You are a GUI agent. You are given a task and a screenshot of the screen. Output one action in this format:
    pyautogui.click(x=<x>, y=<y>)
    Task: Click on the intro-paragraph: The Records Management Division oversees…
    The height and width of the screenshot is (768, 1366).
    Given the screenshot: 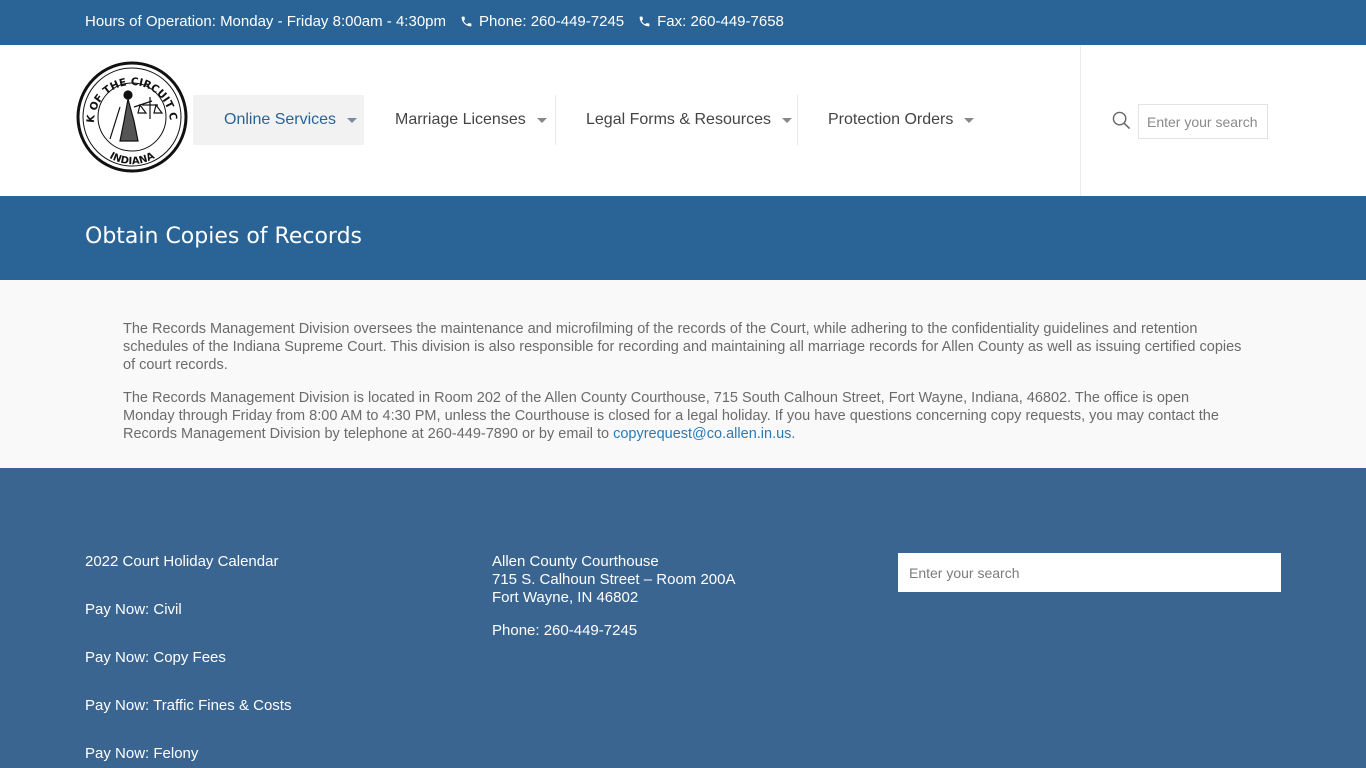 What is the action you would take?
    pyautogui.click(x=682, y=347)
    